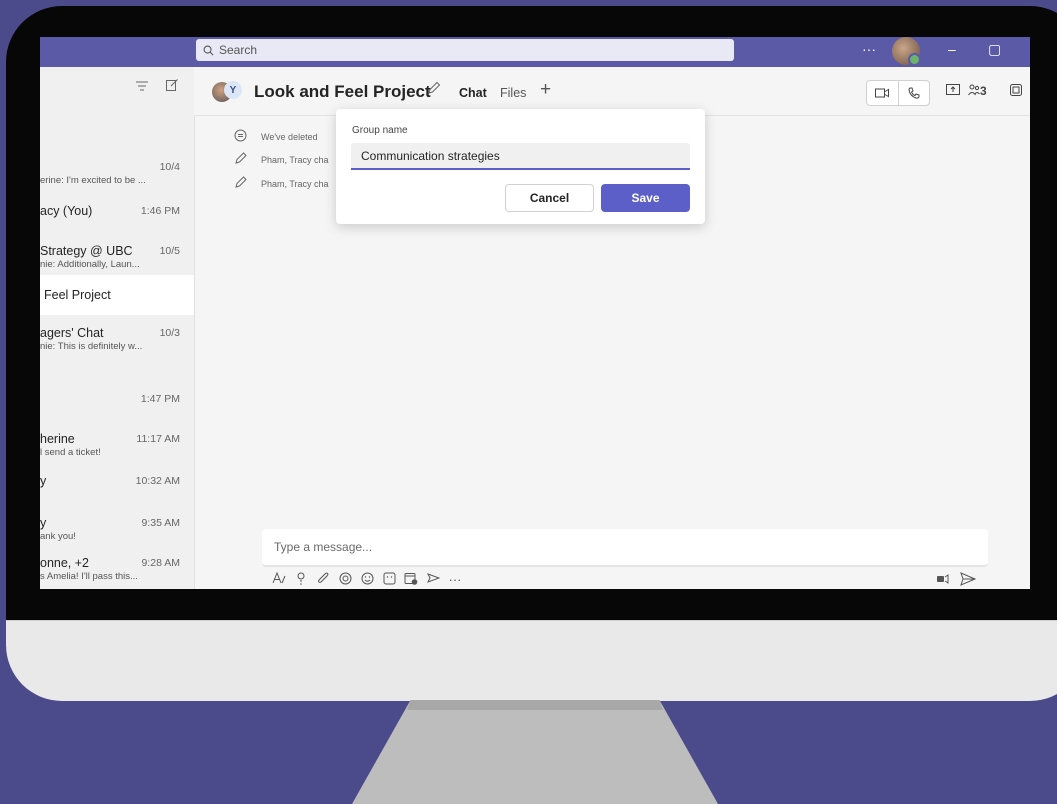  What do you see at coordinates (279, 579) in the screenshot?
I see `format-icon` at bounding box center [279, 579].